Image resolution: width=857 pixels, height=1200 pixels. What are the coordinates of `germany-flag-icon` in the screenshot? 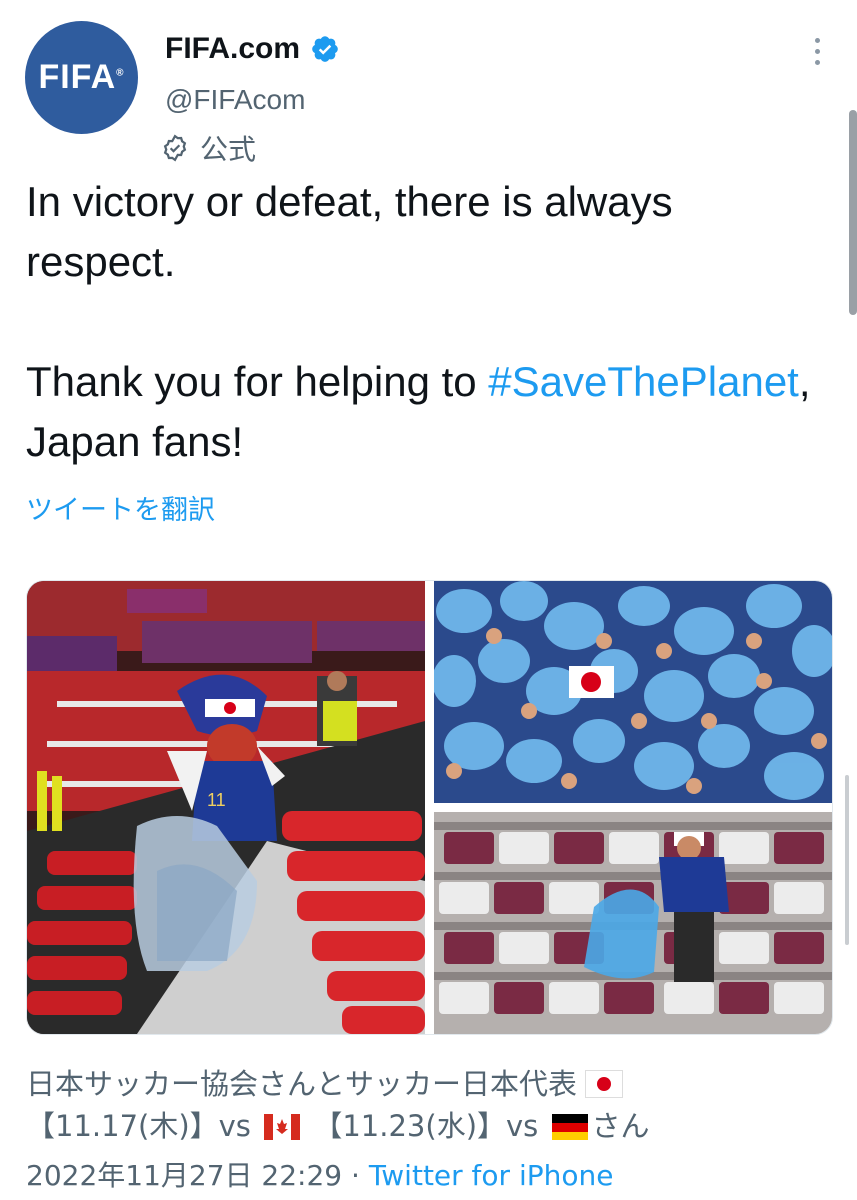 It's located at (569, 1127).